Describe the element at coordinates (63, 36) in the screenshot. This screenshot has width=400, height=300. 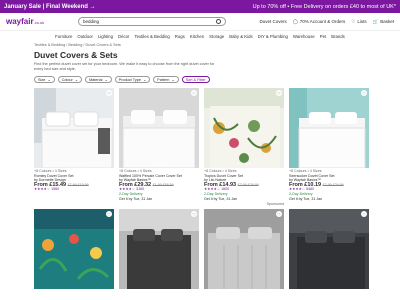
I see `nav-furniture: Furniture` at that location.